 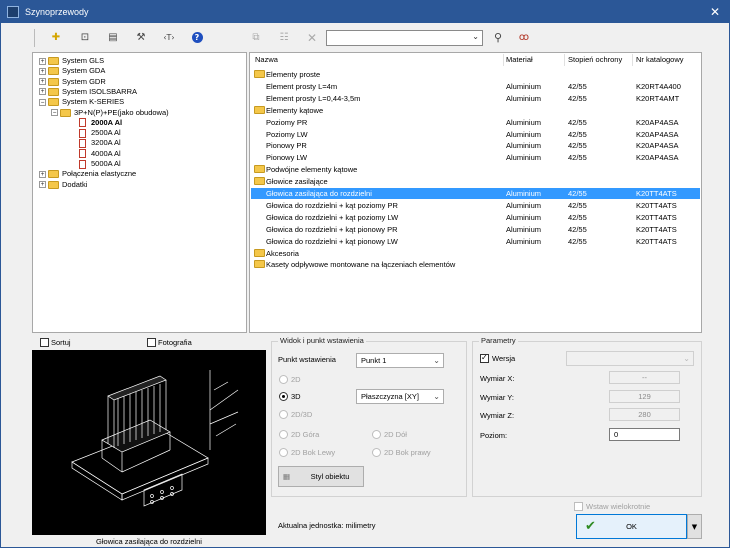 I want to click on column-header-material: Materiał, so click(x=519, y=60).